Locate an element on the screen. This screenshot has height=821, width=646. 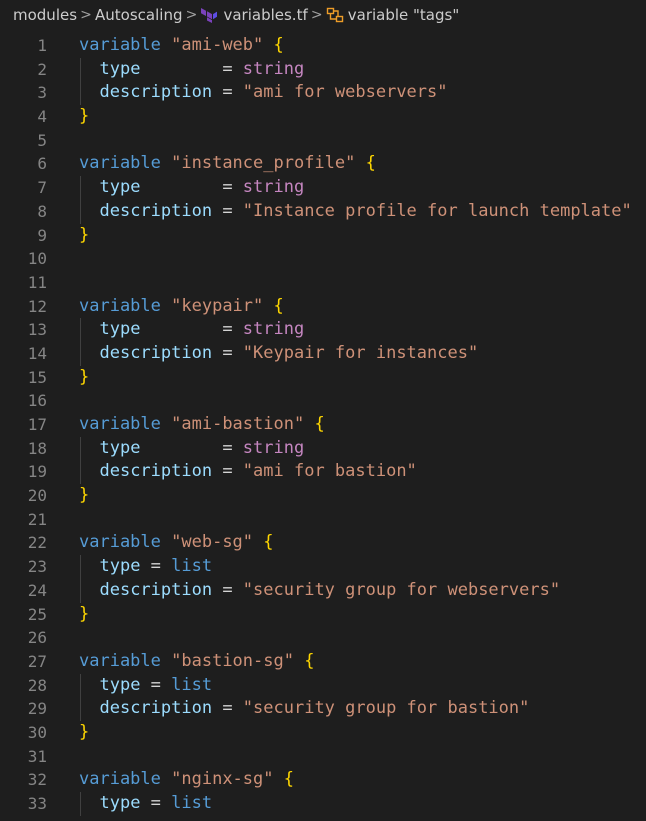
code-token: } is located at coordinates (84, 376).